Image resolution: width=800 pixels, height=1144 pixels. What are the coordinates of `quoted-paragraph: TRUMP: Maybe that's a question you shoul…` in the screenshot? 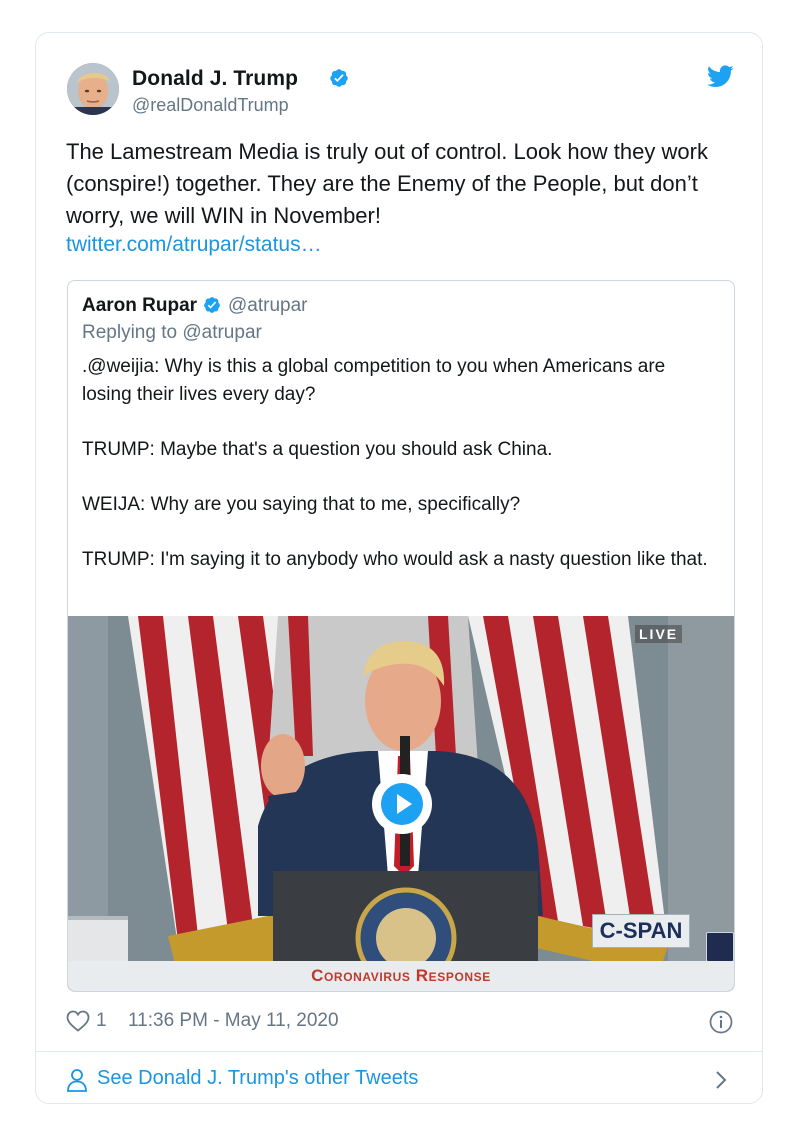 It's located at (317, 449).